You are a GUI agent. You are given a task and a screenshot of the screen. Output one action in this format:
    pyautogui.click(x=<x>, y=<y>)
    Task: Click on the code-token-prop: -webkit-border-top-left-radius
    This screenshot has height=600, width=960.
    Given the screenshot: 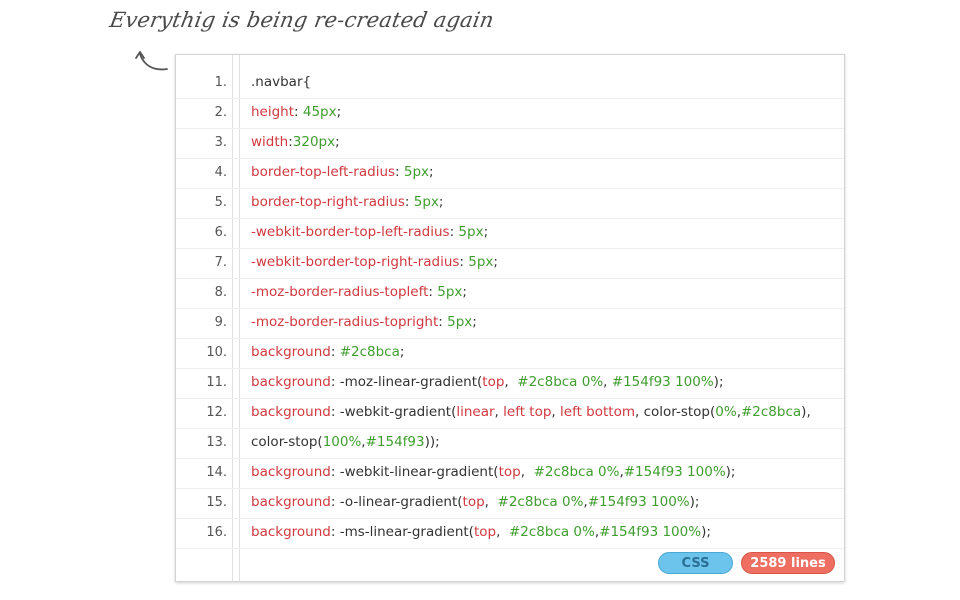 What is the action you would take?
    pyautogui.click(x=350, y=232)
    